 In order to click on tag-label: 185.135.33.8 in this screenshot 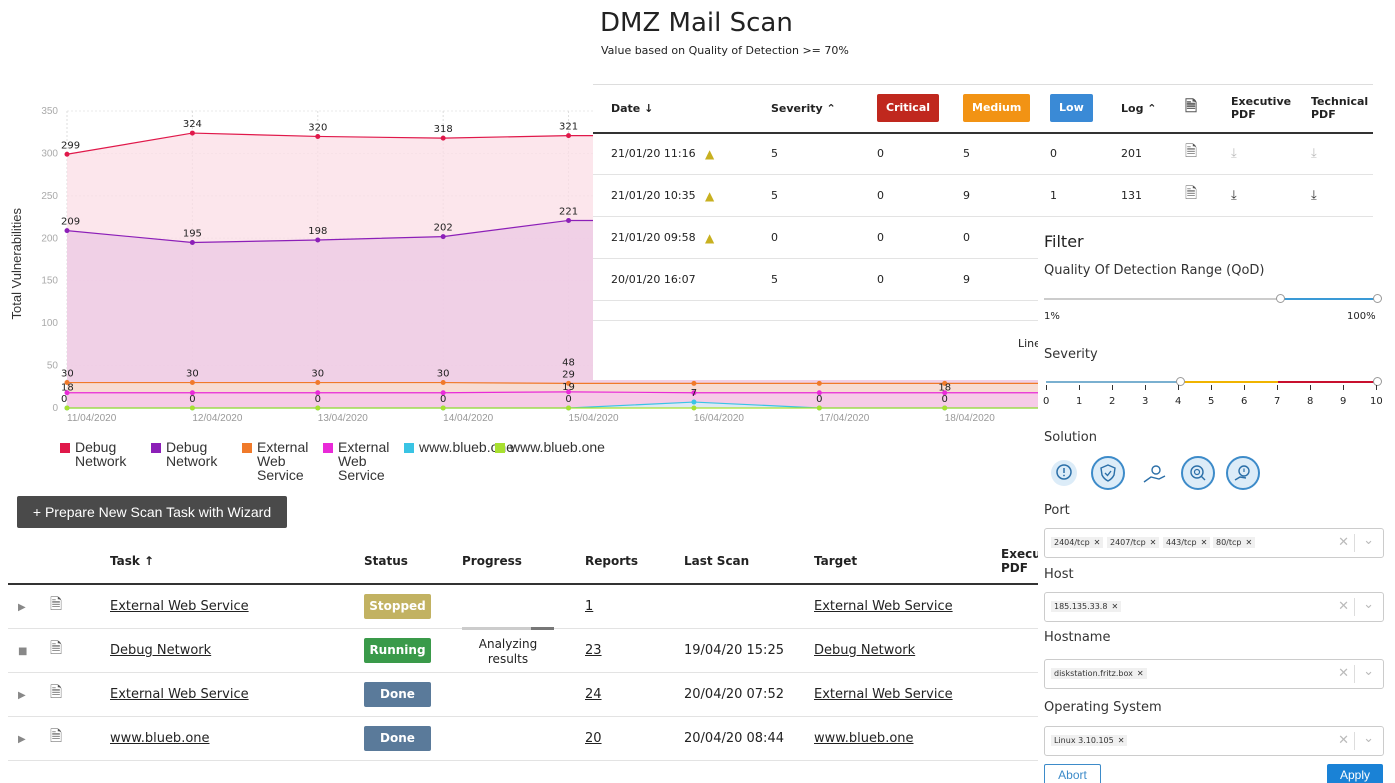, I will do `click(1081, 606)`.